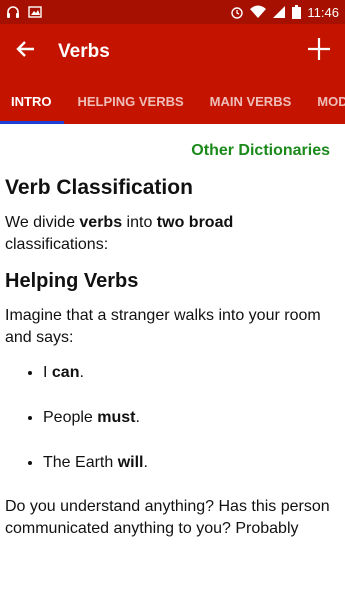 Image resolution: width=345 pixels, height=613 pixels. What do you see at coordinates (101, 222) in the screenshot?
I see `bold-text: verbs` at bounding box center [101, 222].